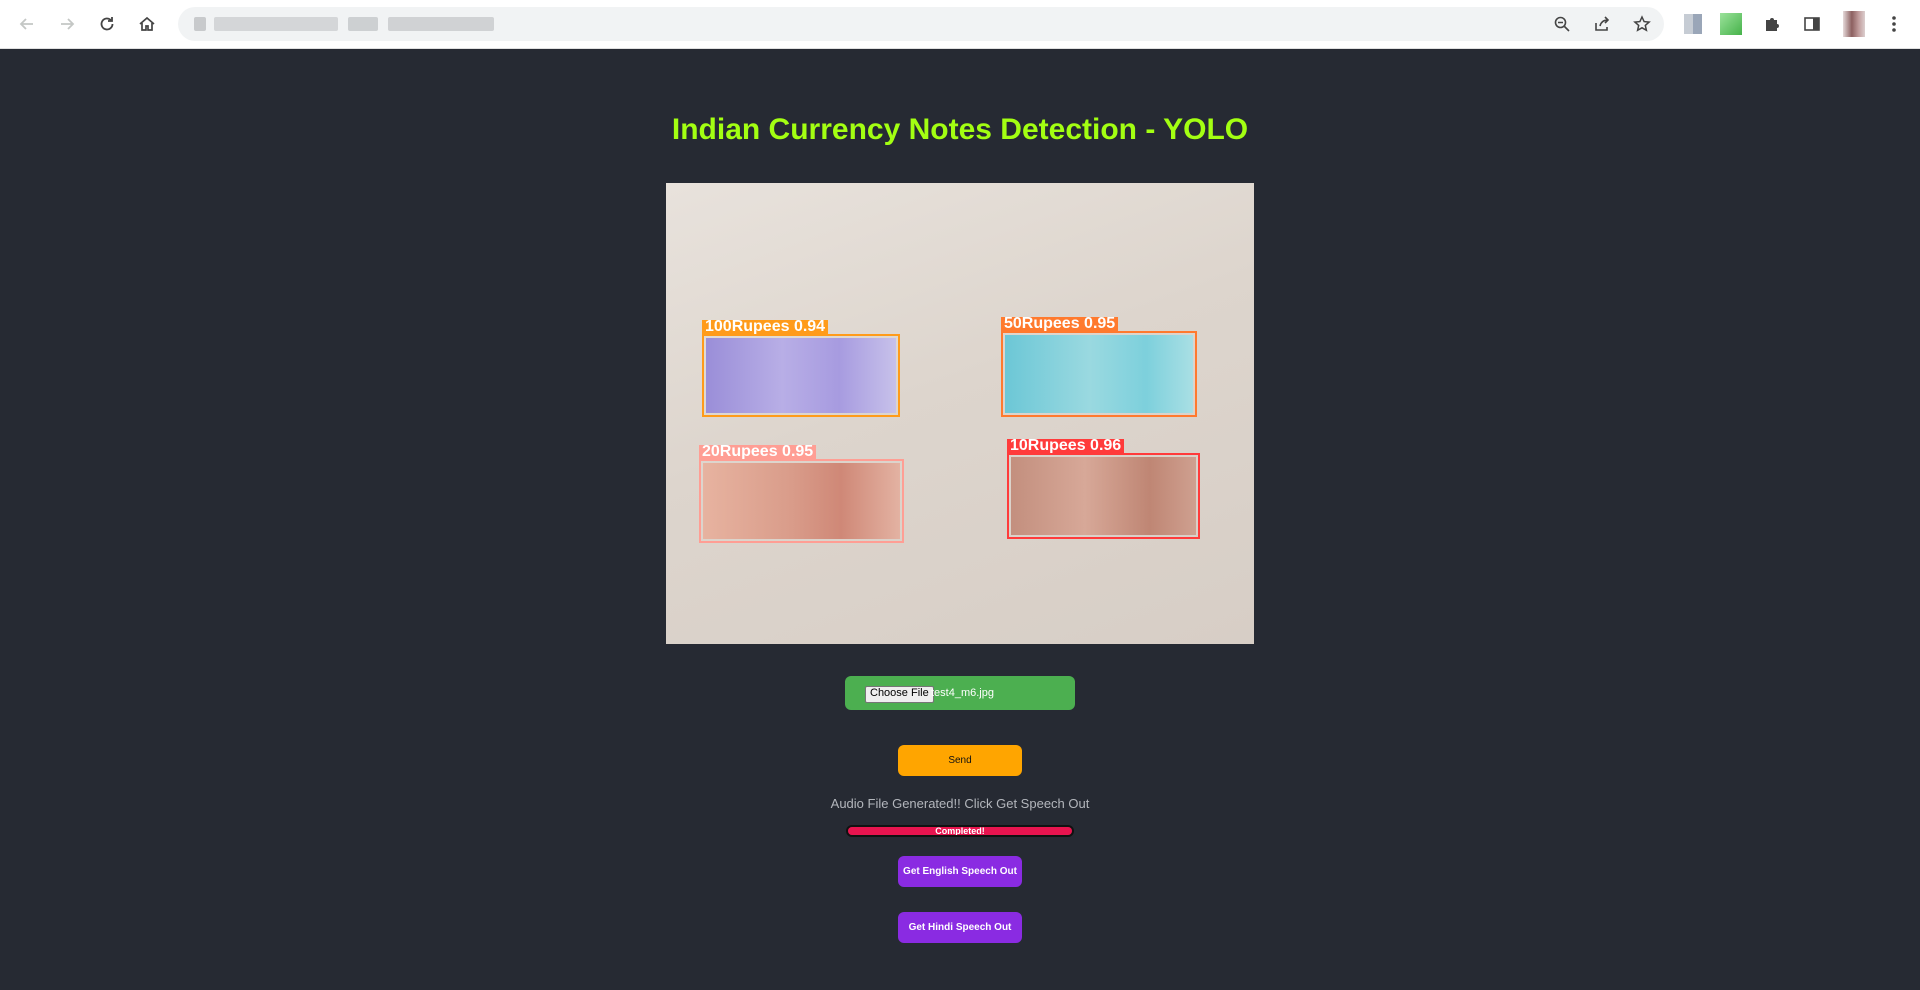 This screenshot has height=990, width=1920. I want to click on selected-file-name: test4_m6.jpg, so click(962, 693).